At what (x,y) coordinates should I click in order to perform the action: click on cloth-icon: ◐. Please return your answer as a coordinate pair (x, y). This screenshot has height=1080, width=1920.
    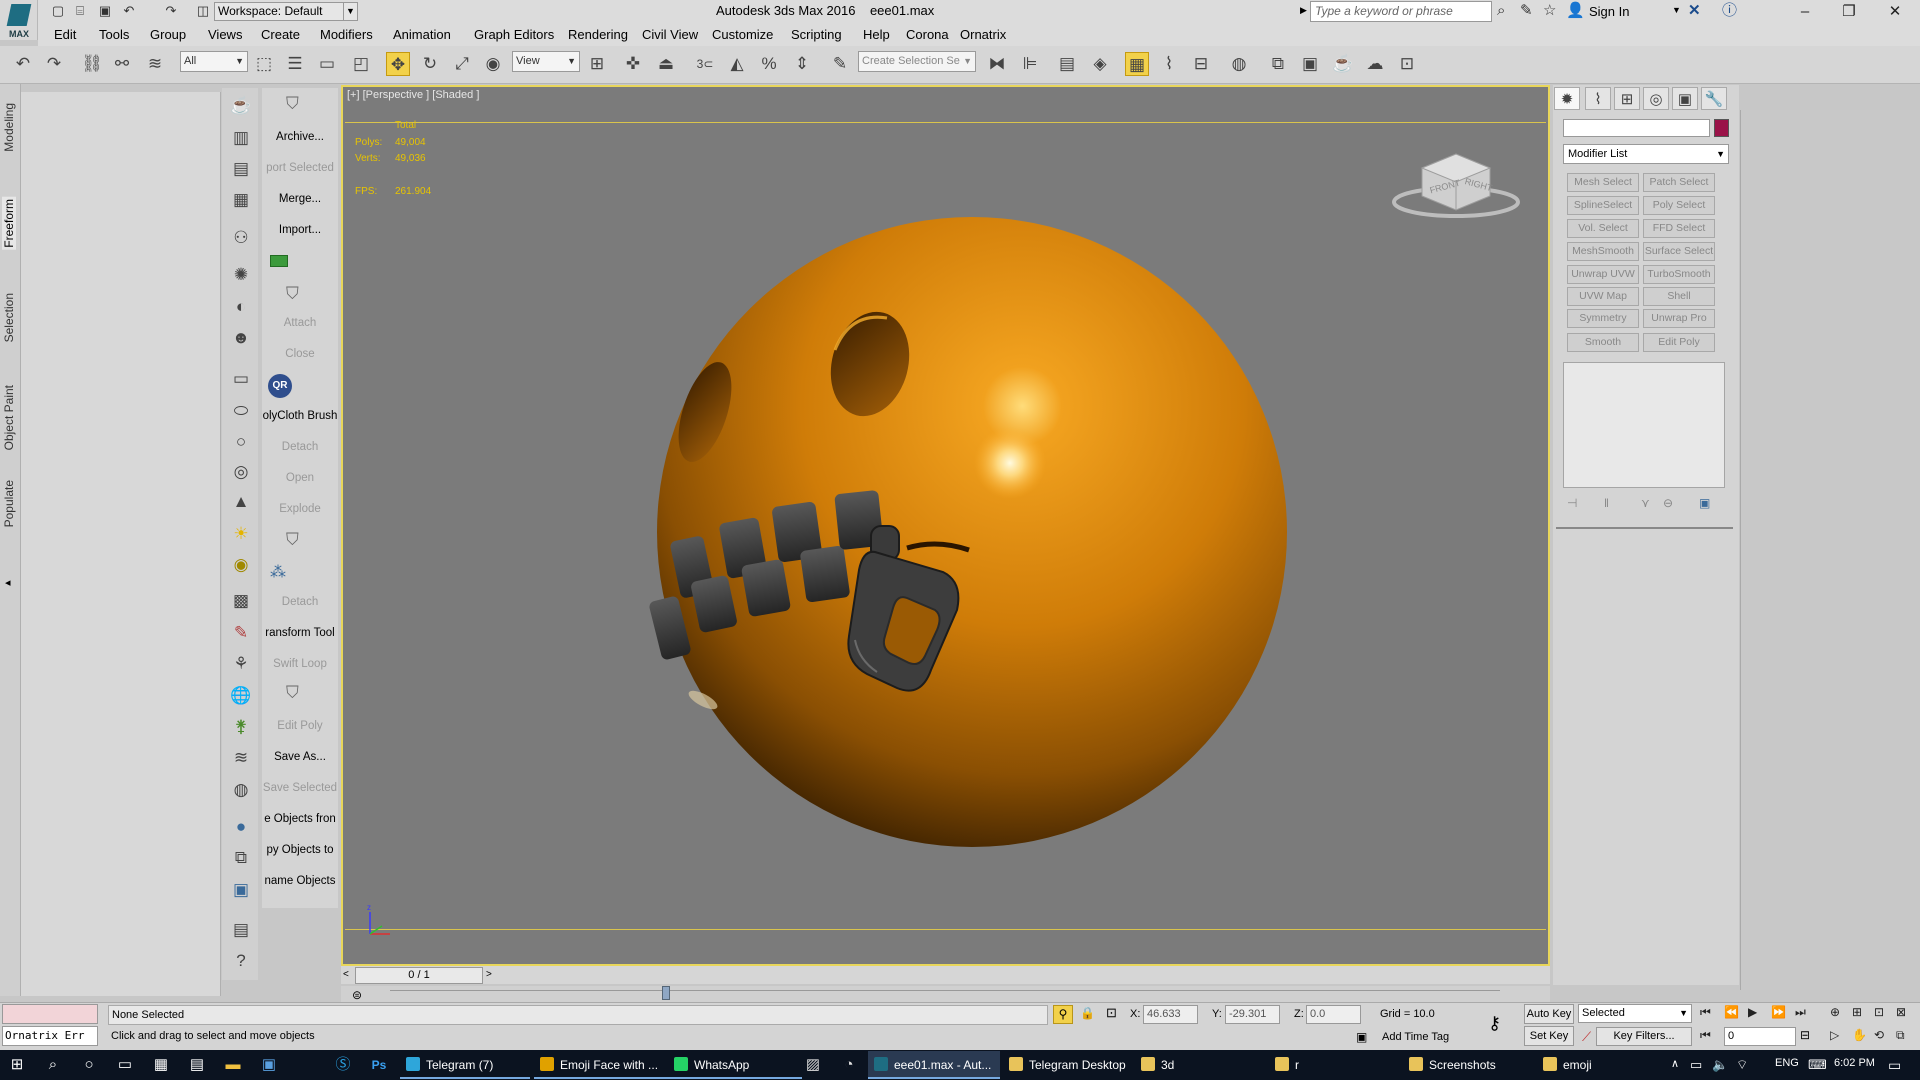
    Looking at the image, I should click on (241, 307).